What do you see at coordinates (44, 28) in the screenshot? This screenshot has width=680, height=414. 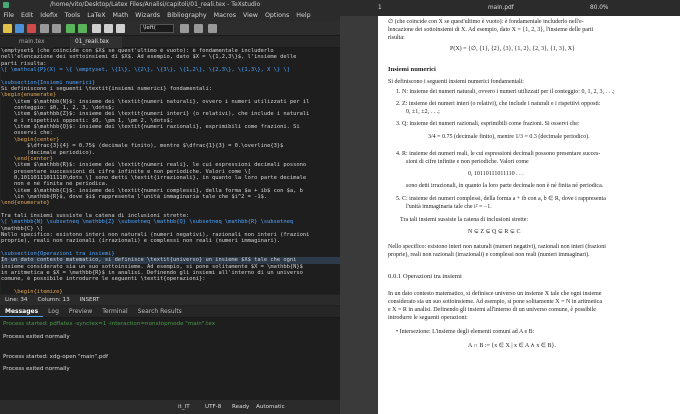 I see `undo-icon` at bounding box center [44, 28].